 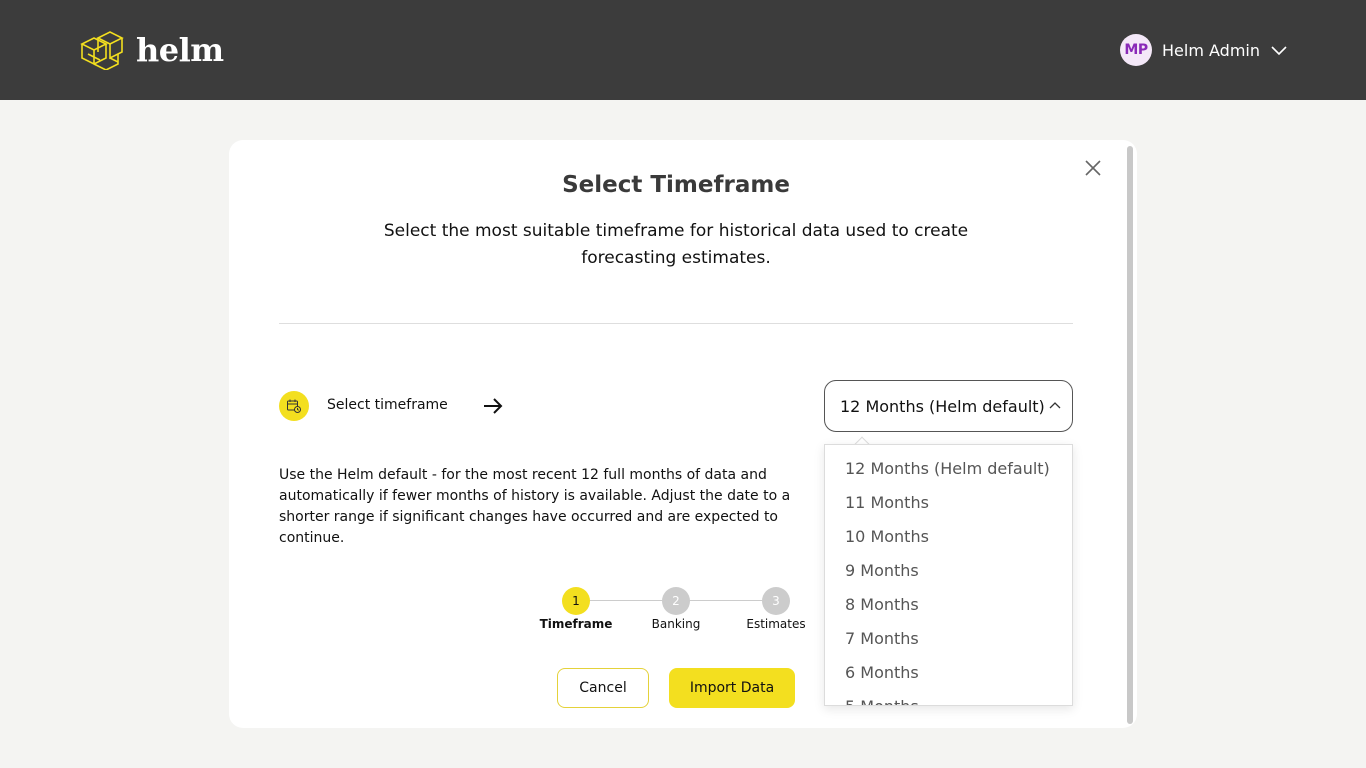 I want to click on step-label-banking: Banking, so click(x=676, y=624).